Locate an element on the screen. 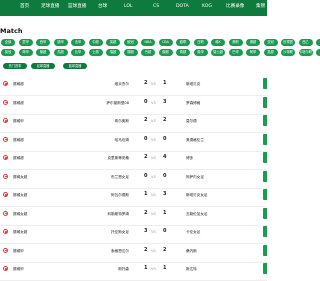 Image resolution: width=320 pixels, height=281 pixels. filter-chip: 其他 is located at coordinates (318, 52).